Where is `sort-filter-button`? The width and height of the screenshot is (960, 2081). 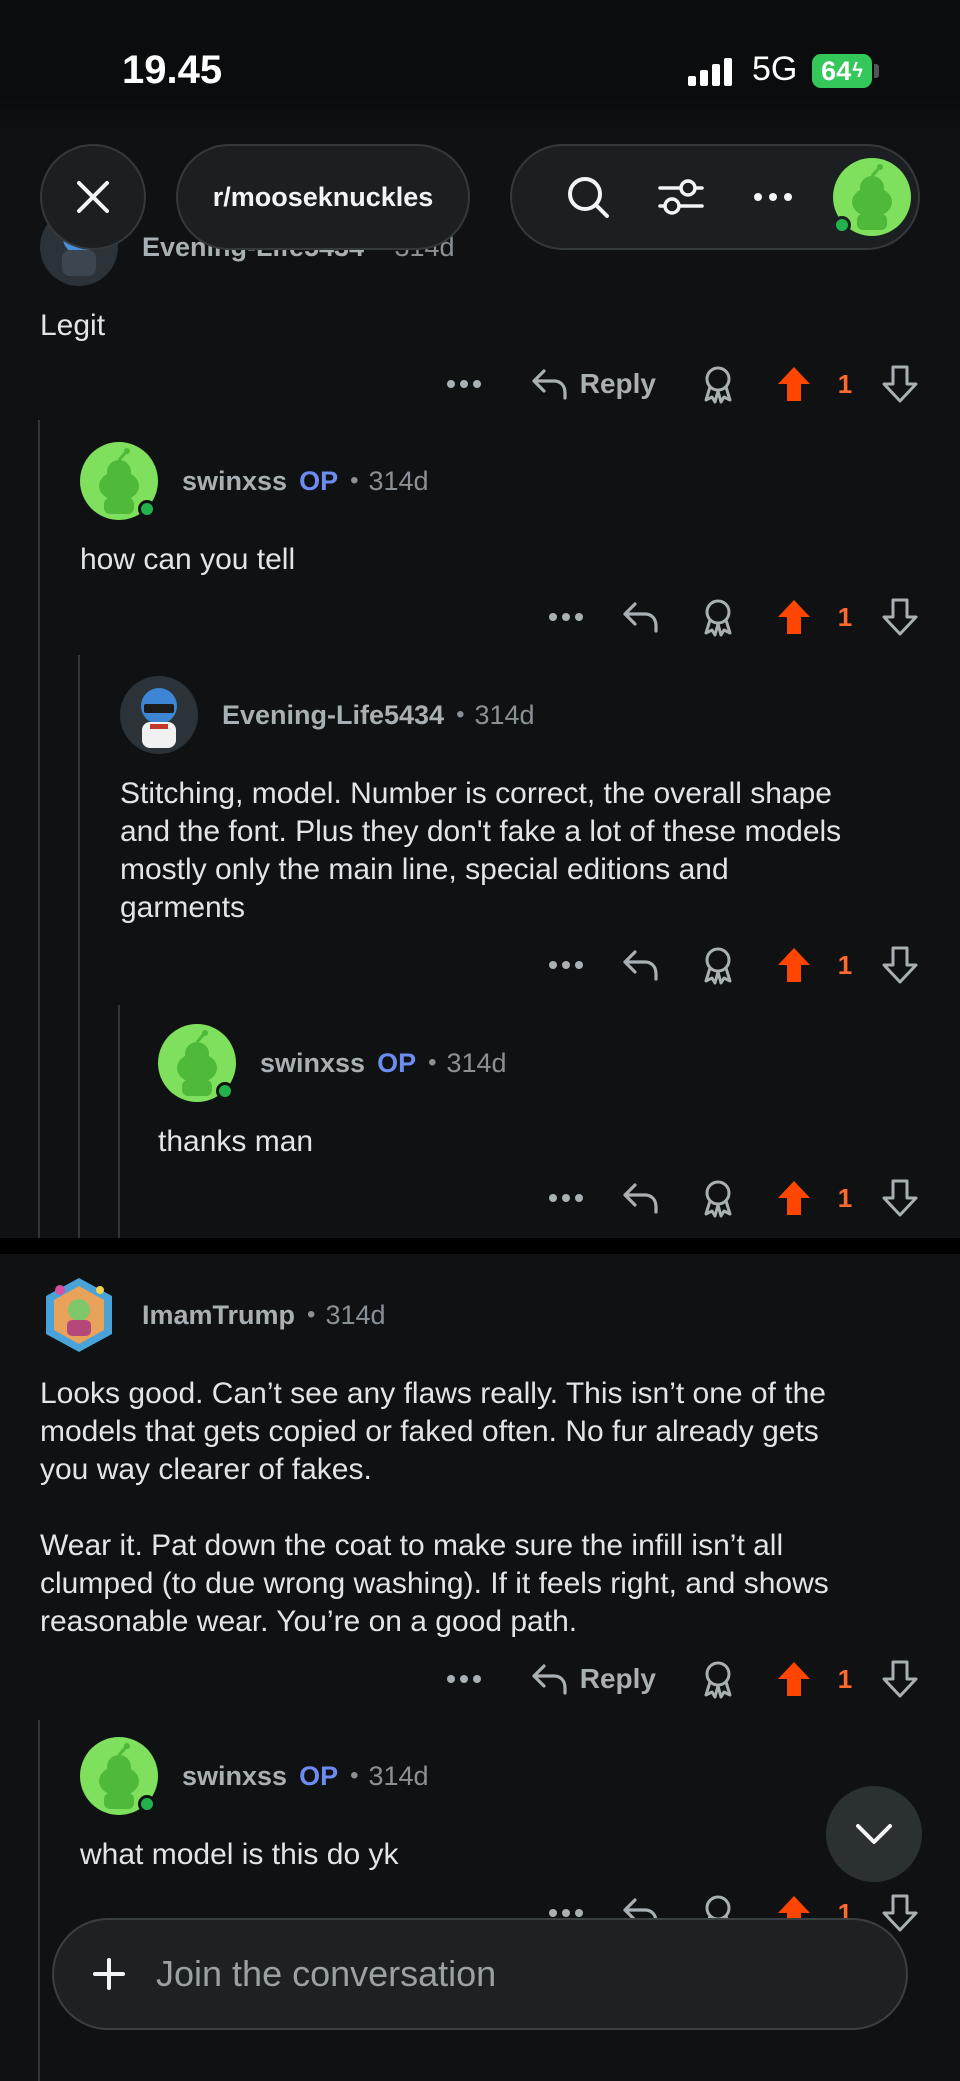 sort-filter-button is located at coordinates (681, 197).